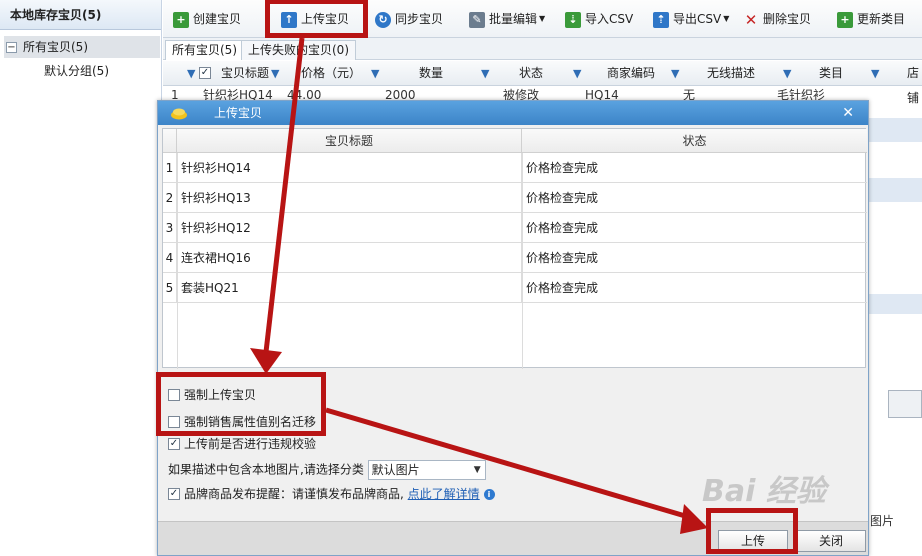  Describe the element at coordinates (409, 19) in the screenshot. I see `sync-button: ↻ 同步宝贝` at that location.